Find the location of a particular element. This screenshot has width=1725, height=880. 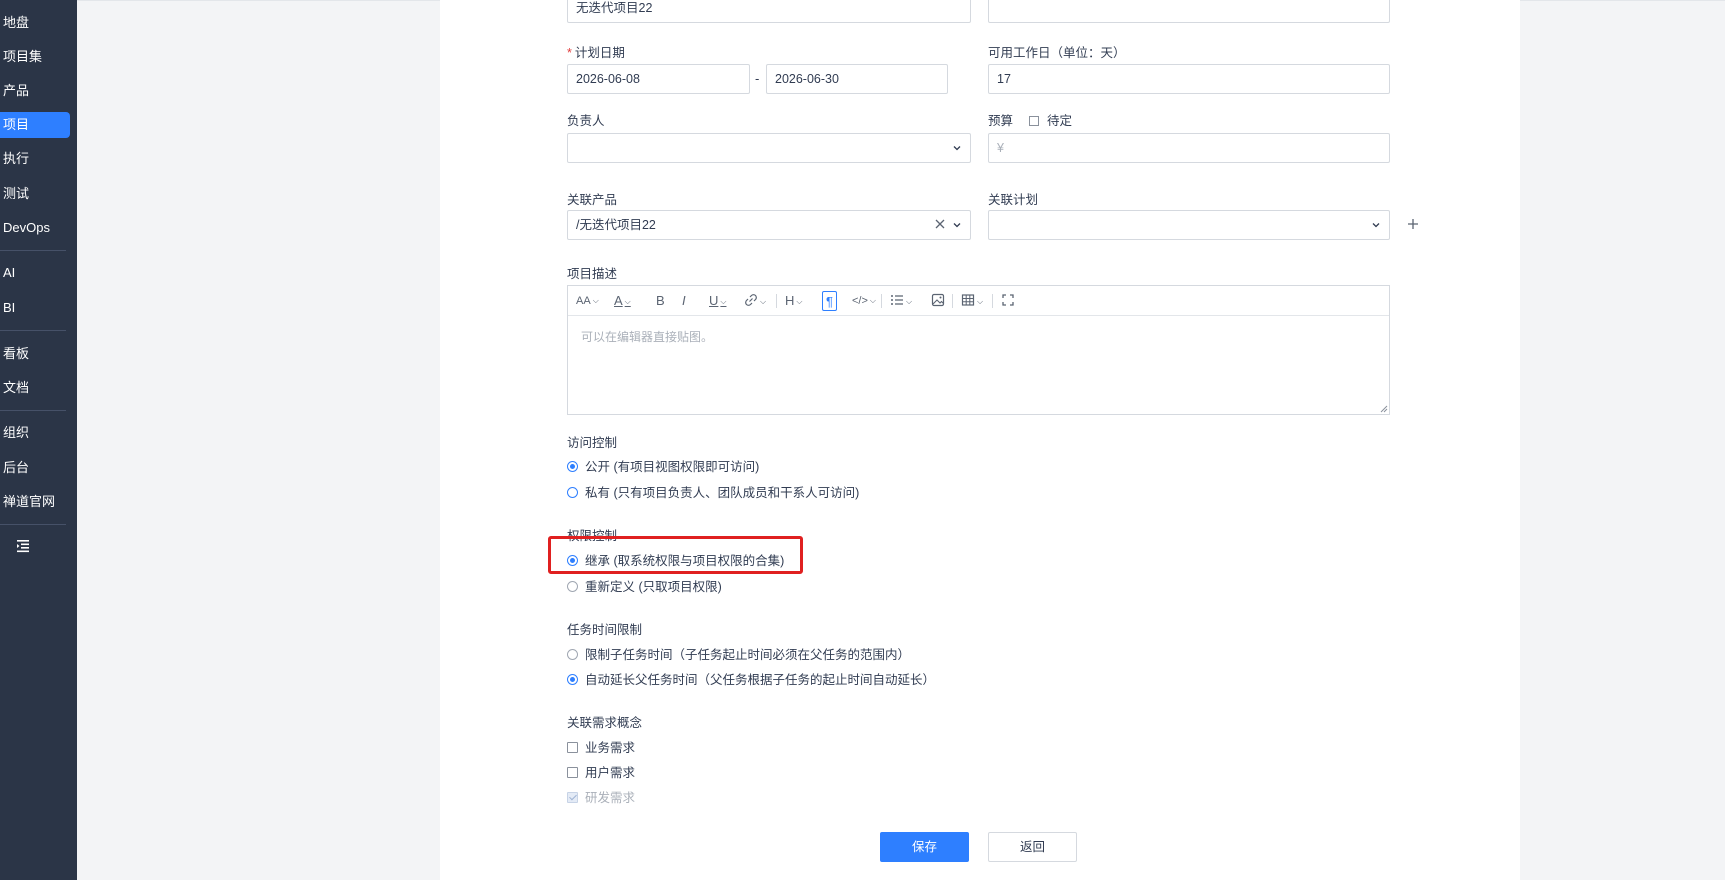

story-concept-user: 用户需求 is located at coordinates (601, 773).